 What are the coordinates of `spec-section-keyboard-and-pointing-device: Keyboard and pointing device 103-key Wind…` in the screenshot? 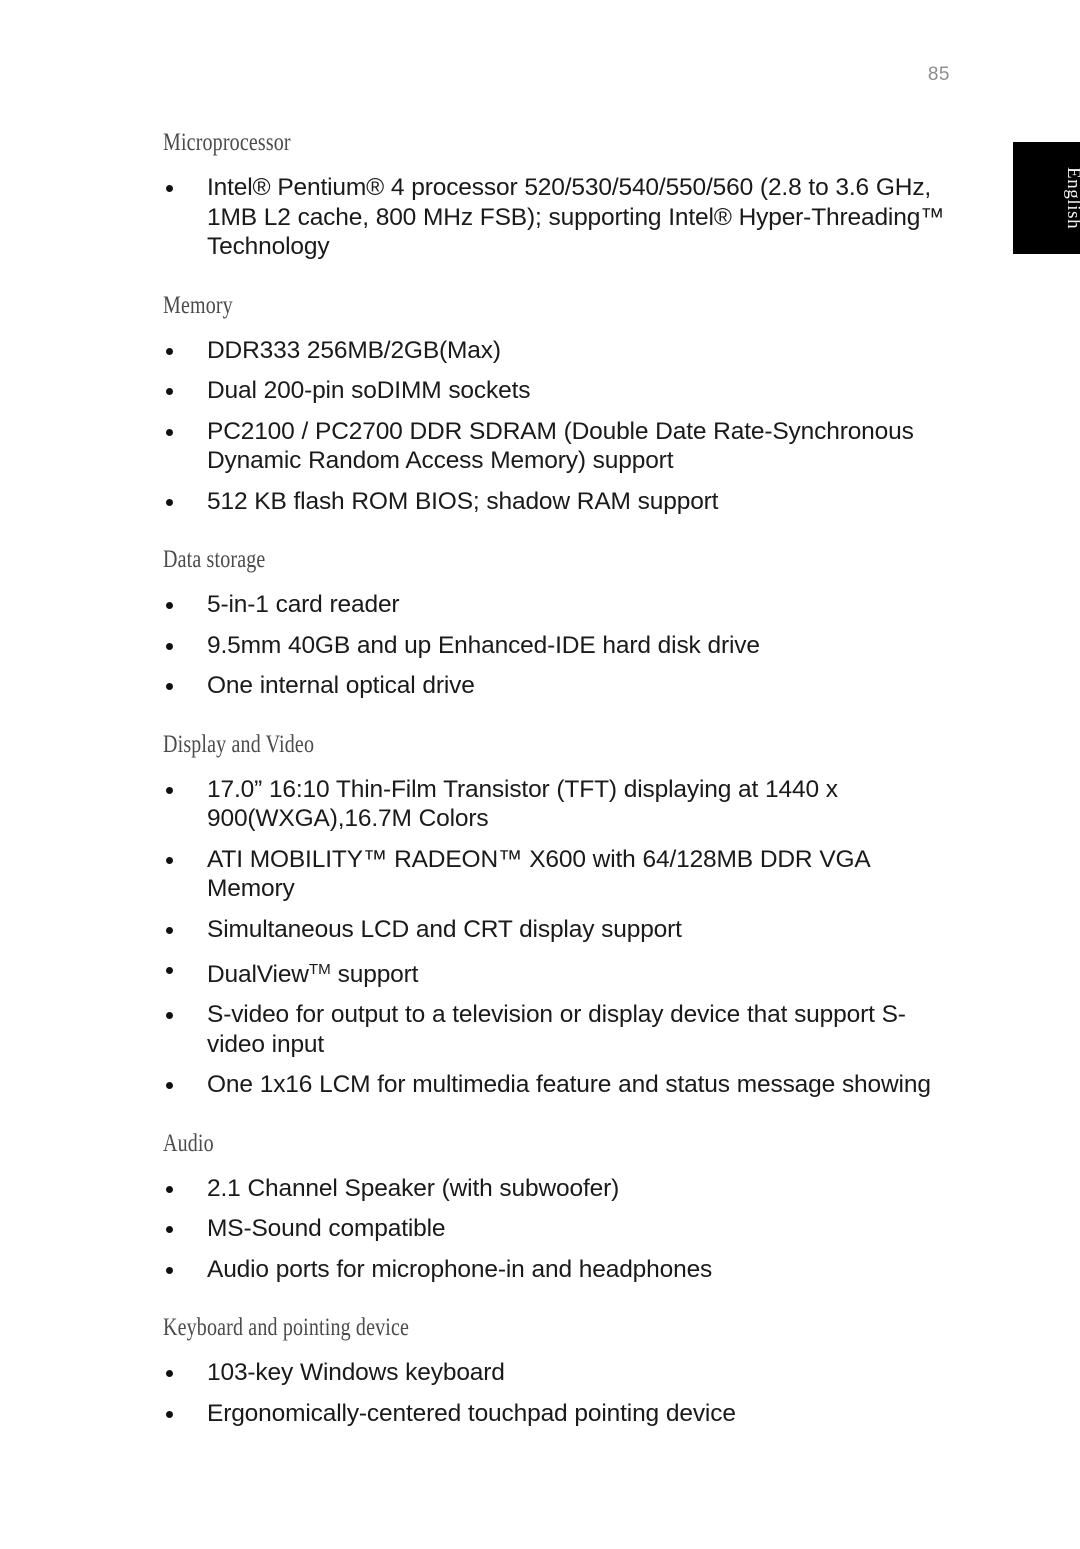 It's located at (558, 1371).